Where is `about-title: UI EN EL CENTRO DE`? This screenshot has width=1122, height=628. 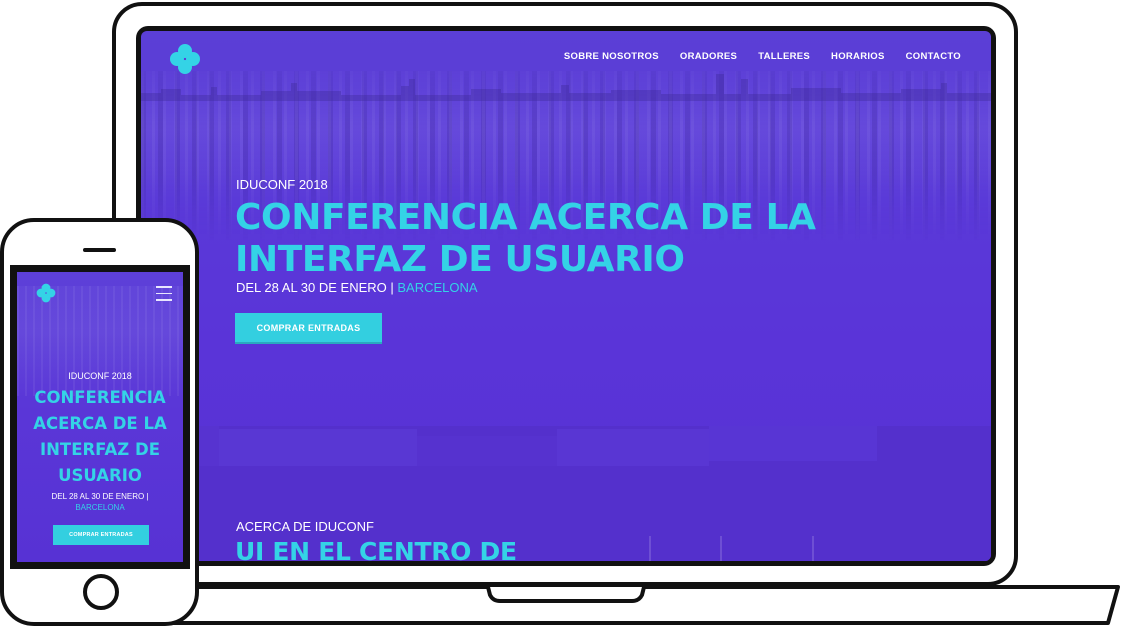 about-title: UI EN EL CENTRO DE is located at coordinates (376, 549).